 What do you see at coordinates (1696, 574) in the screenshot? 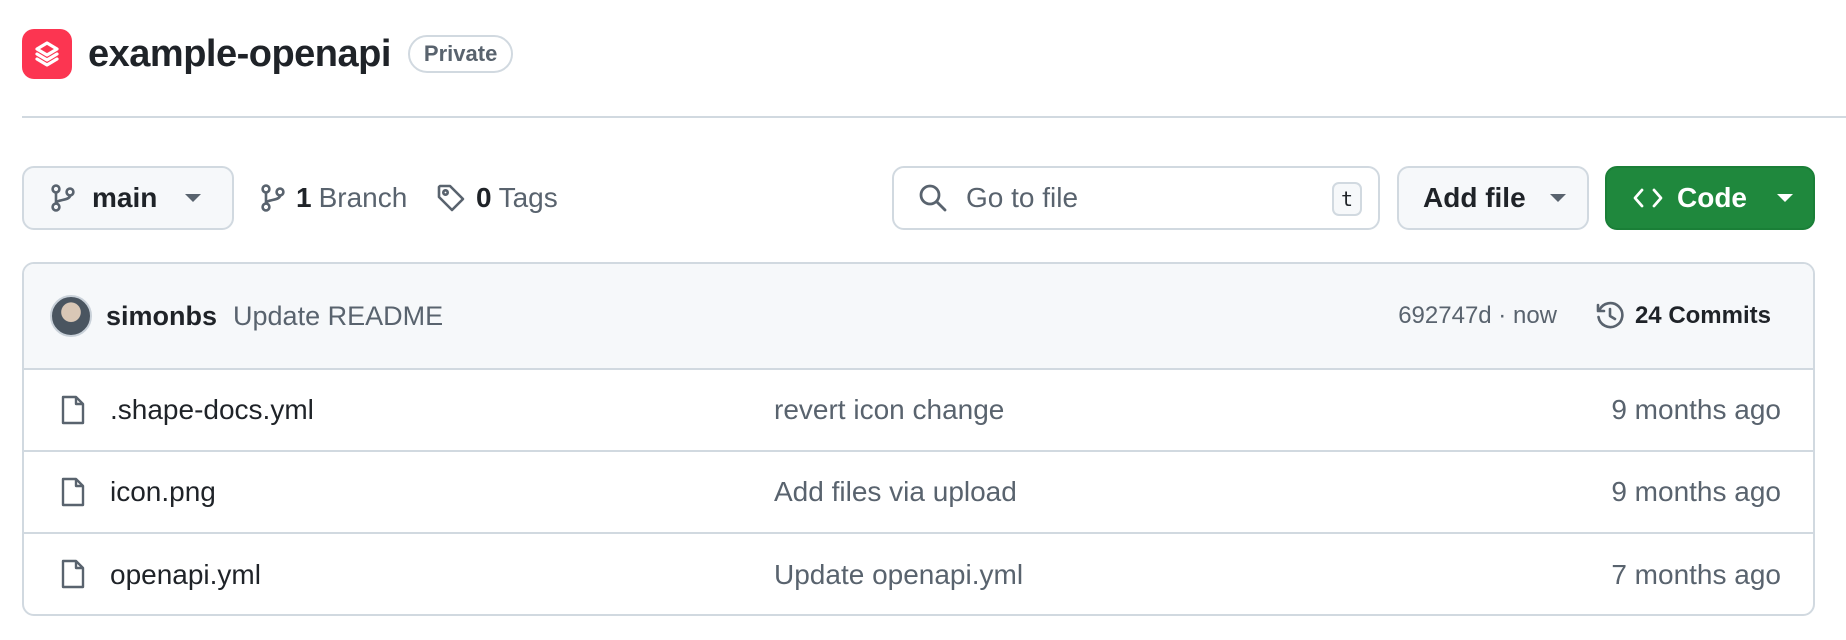
I see `file-date: 7 months ago` at bounding box center [1696, 574].